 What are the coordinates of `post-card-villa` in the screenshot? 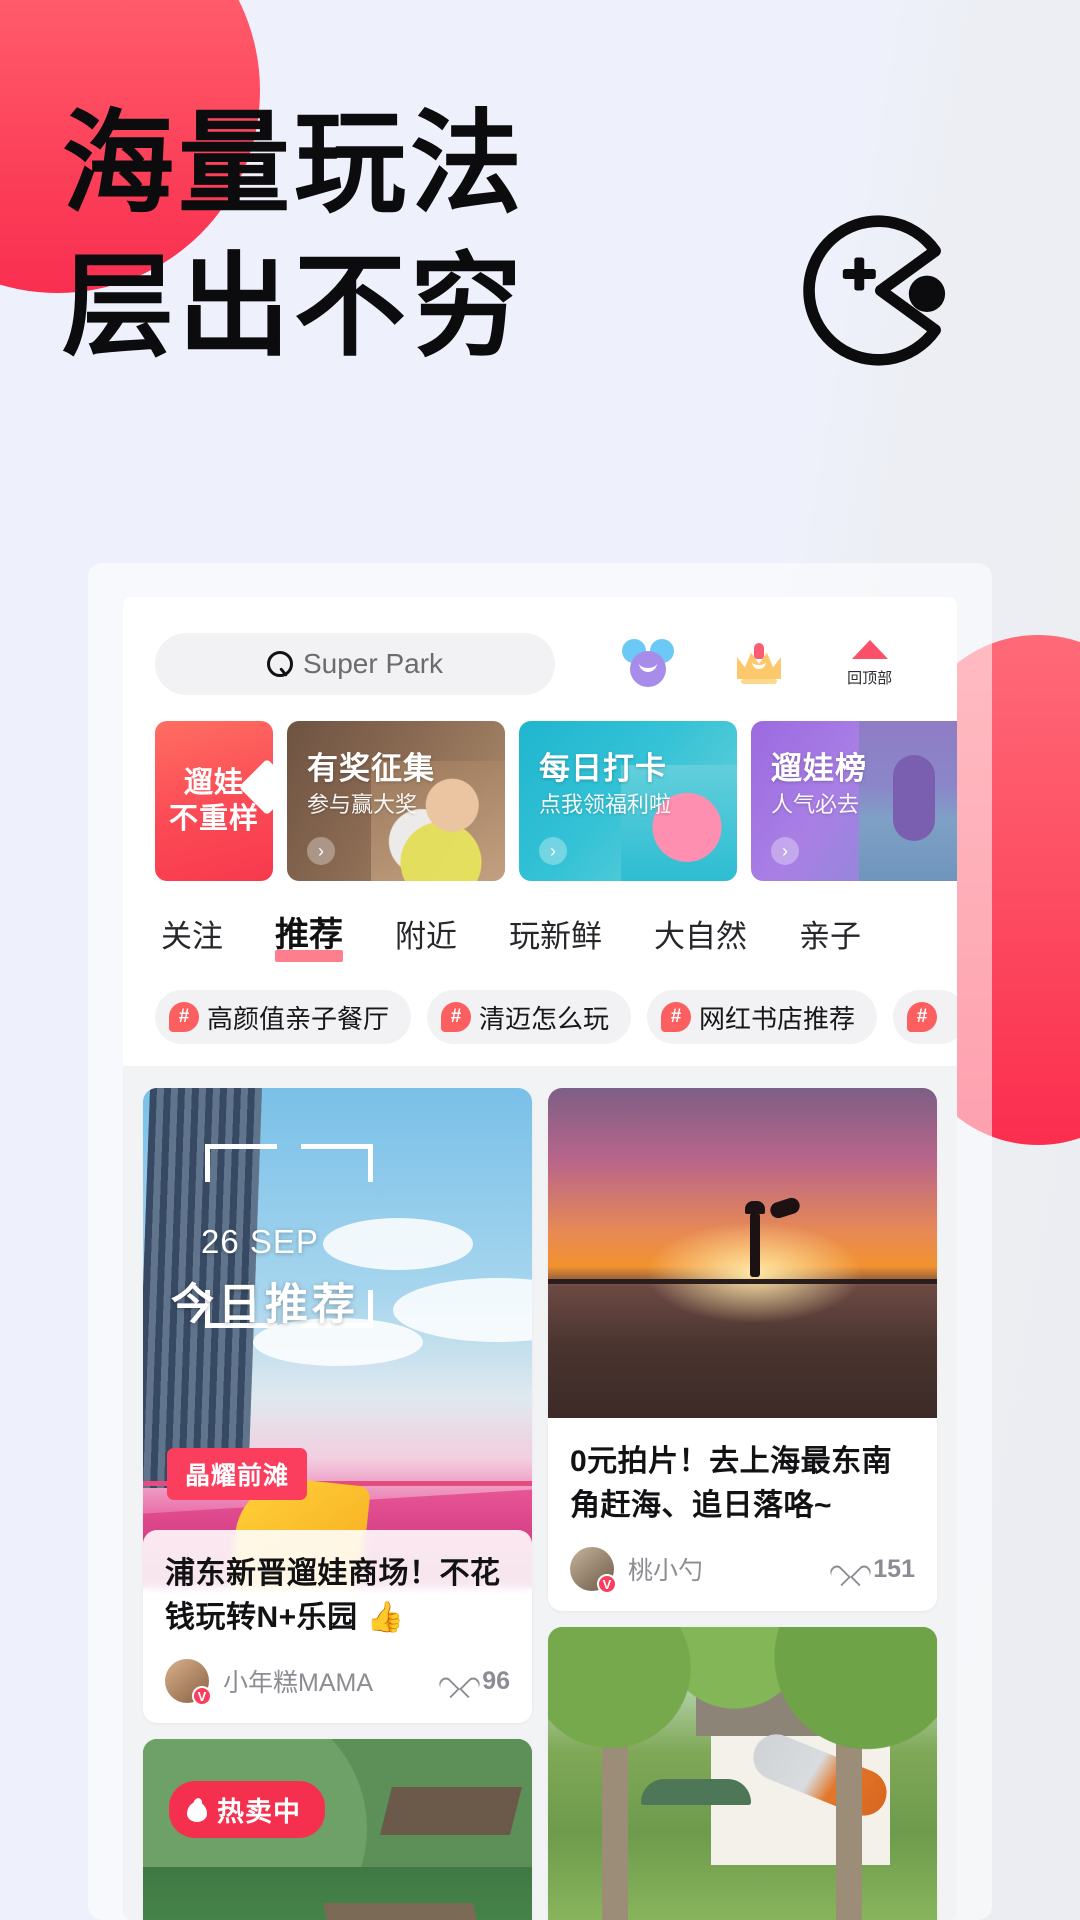 It's located at (742, 1773).